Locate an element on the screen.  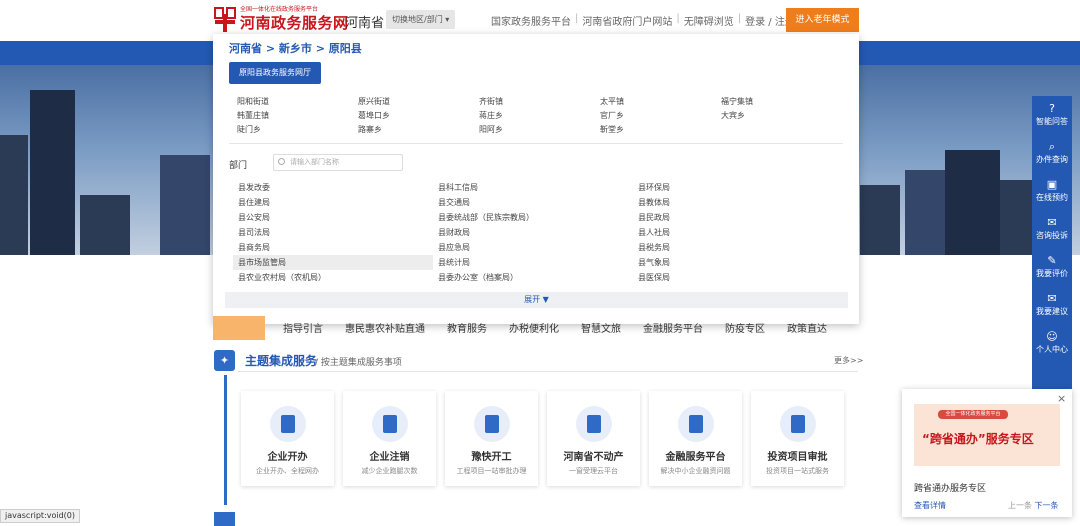
nav-item: 指导引言 is located at coordinates (303, 327).